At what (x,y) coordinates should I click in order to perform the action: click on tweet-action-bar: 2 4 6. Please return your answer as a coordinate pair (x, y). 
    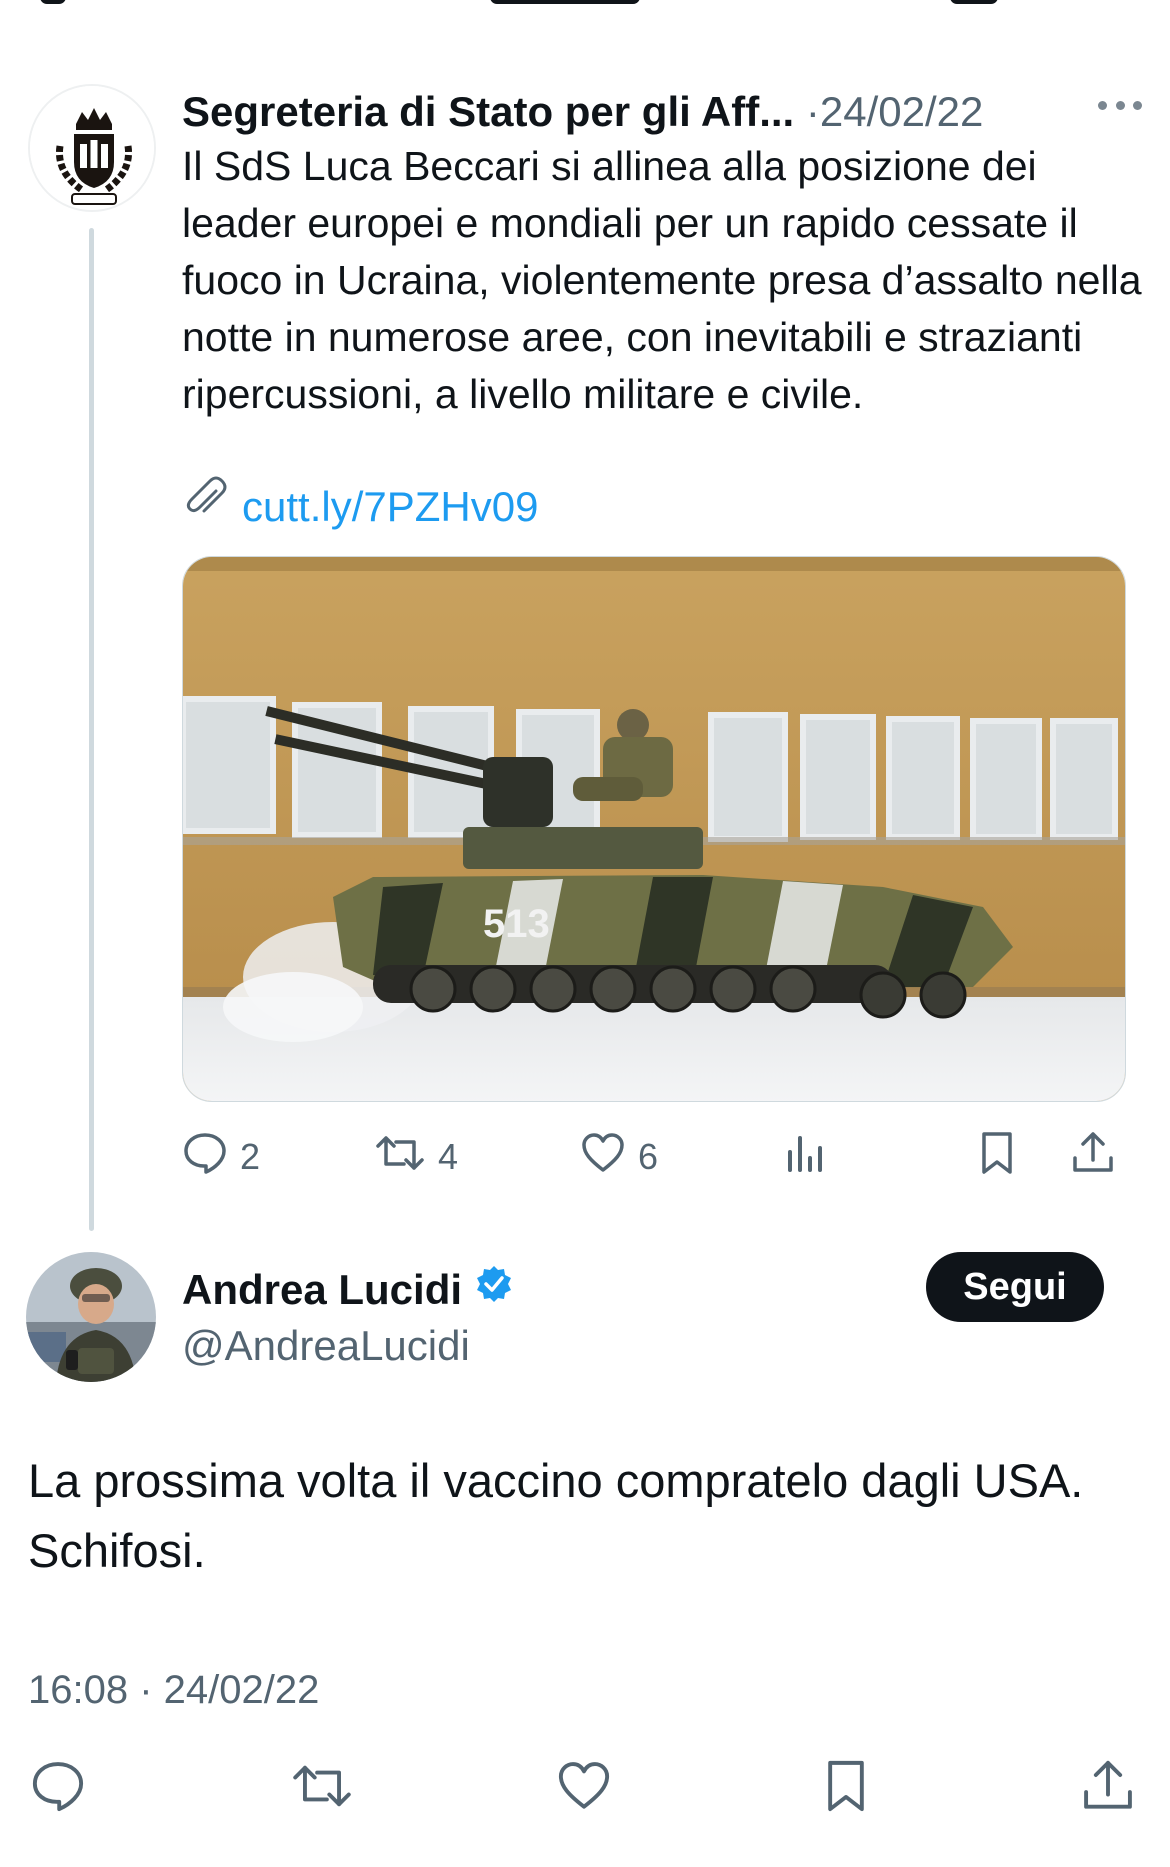
    Looking at the image, I should click on (657, 1157).